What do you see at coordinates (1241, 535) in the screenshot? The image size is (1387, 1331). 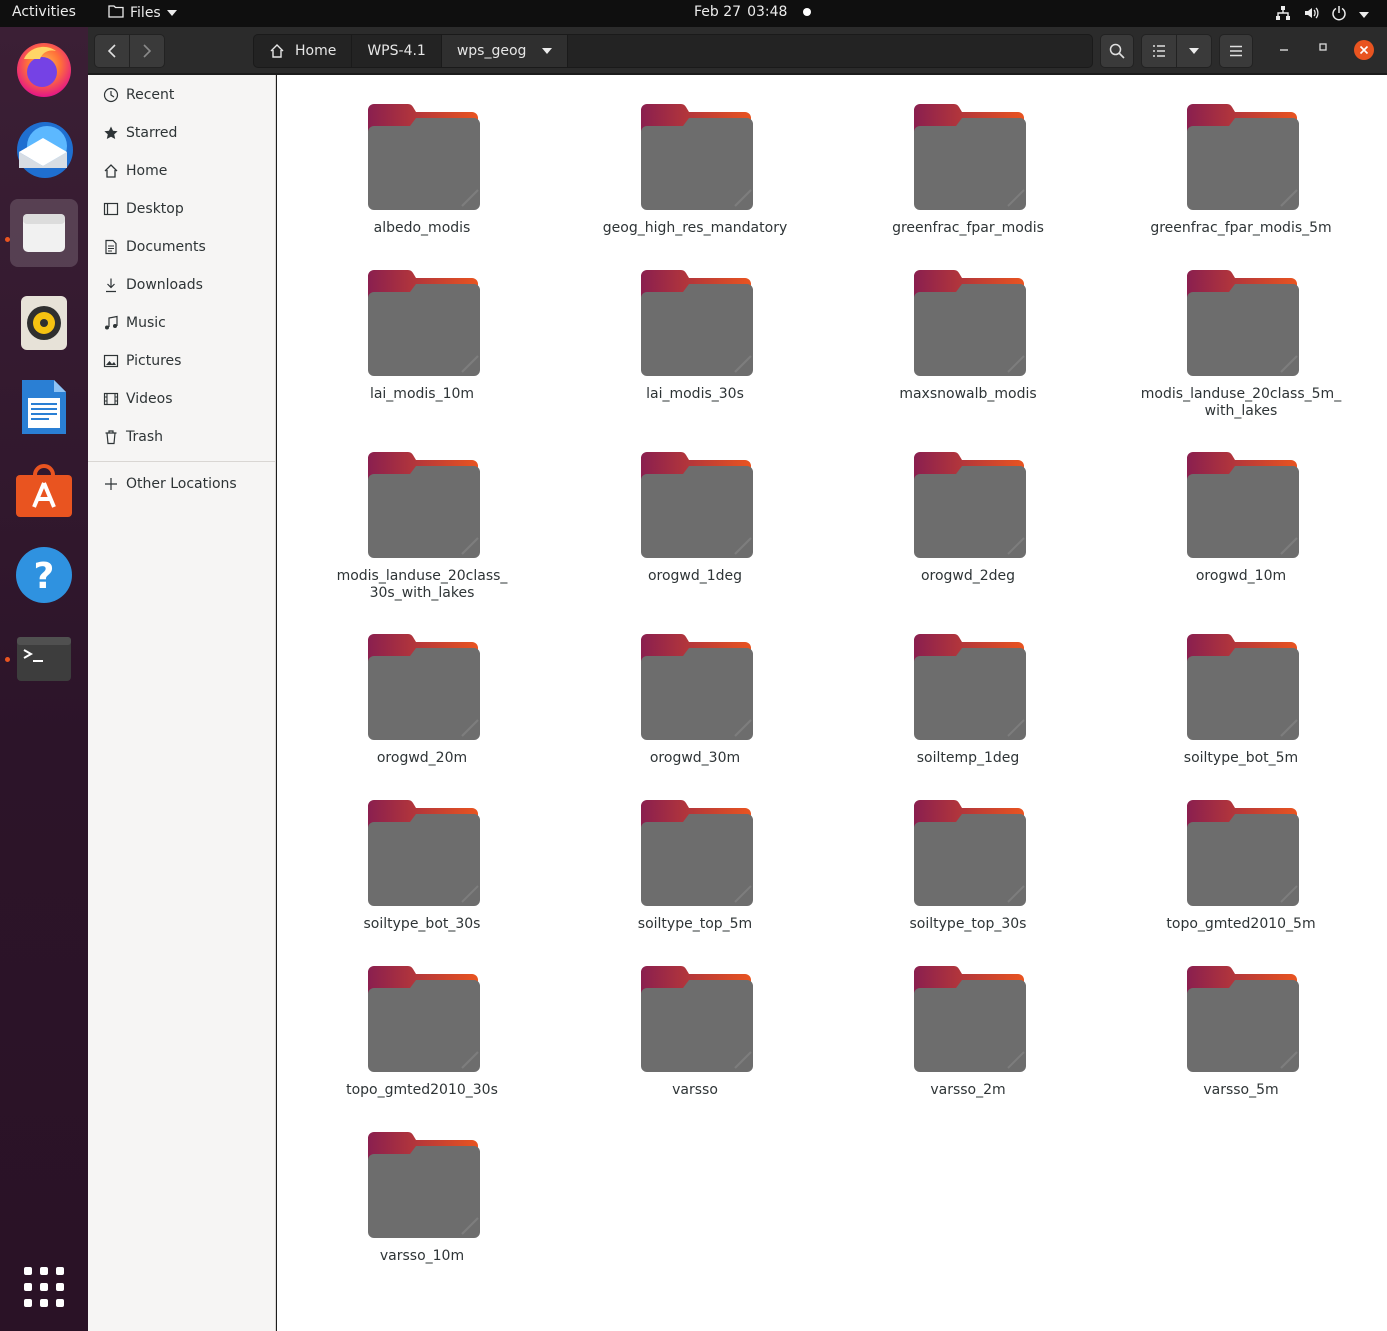 I see `folder-item: orogwd_10m` at bounding box center [1241, 535].